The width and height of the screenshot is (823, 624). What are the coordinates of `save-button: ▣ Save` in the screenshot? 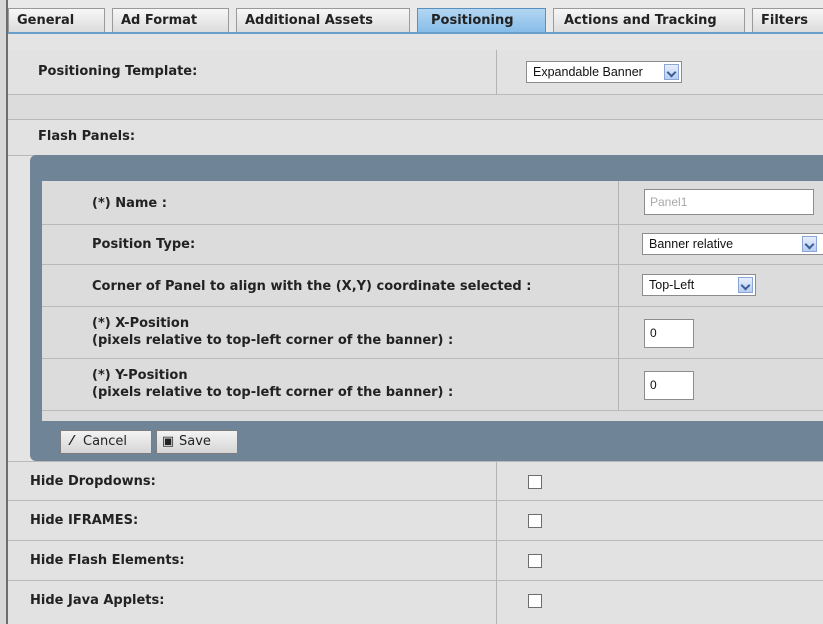 It's located at (197, 442).